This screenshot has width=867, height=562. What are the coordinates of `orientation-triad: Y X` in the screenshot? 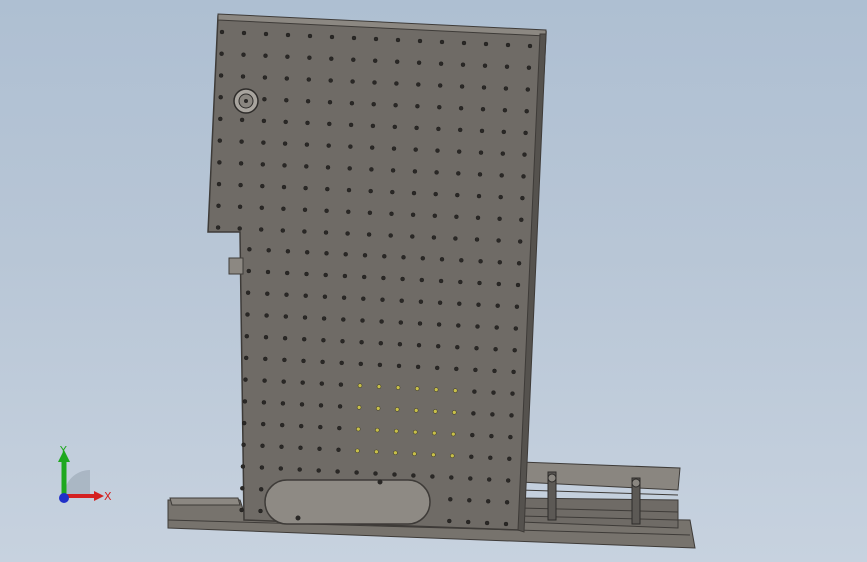 It's located at (85, 480).